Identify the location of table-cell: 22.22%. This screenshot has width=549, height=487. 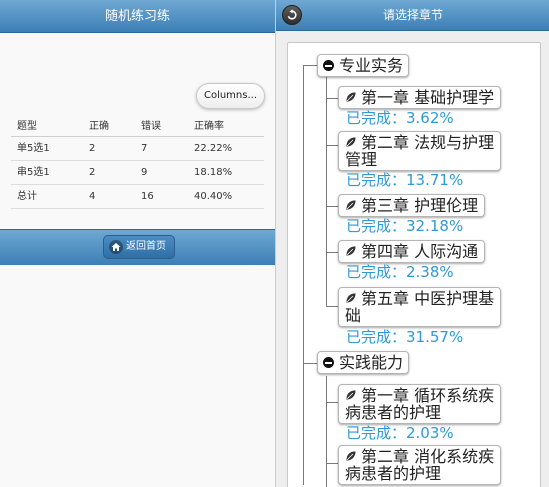
(213, 148).